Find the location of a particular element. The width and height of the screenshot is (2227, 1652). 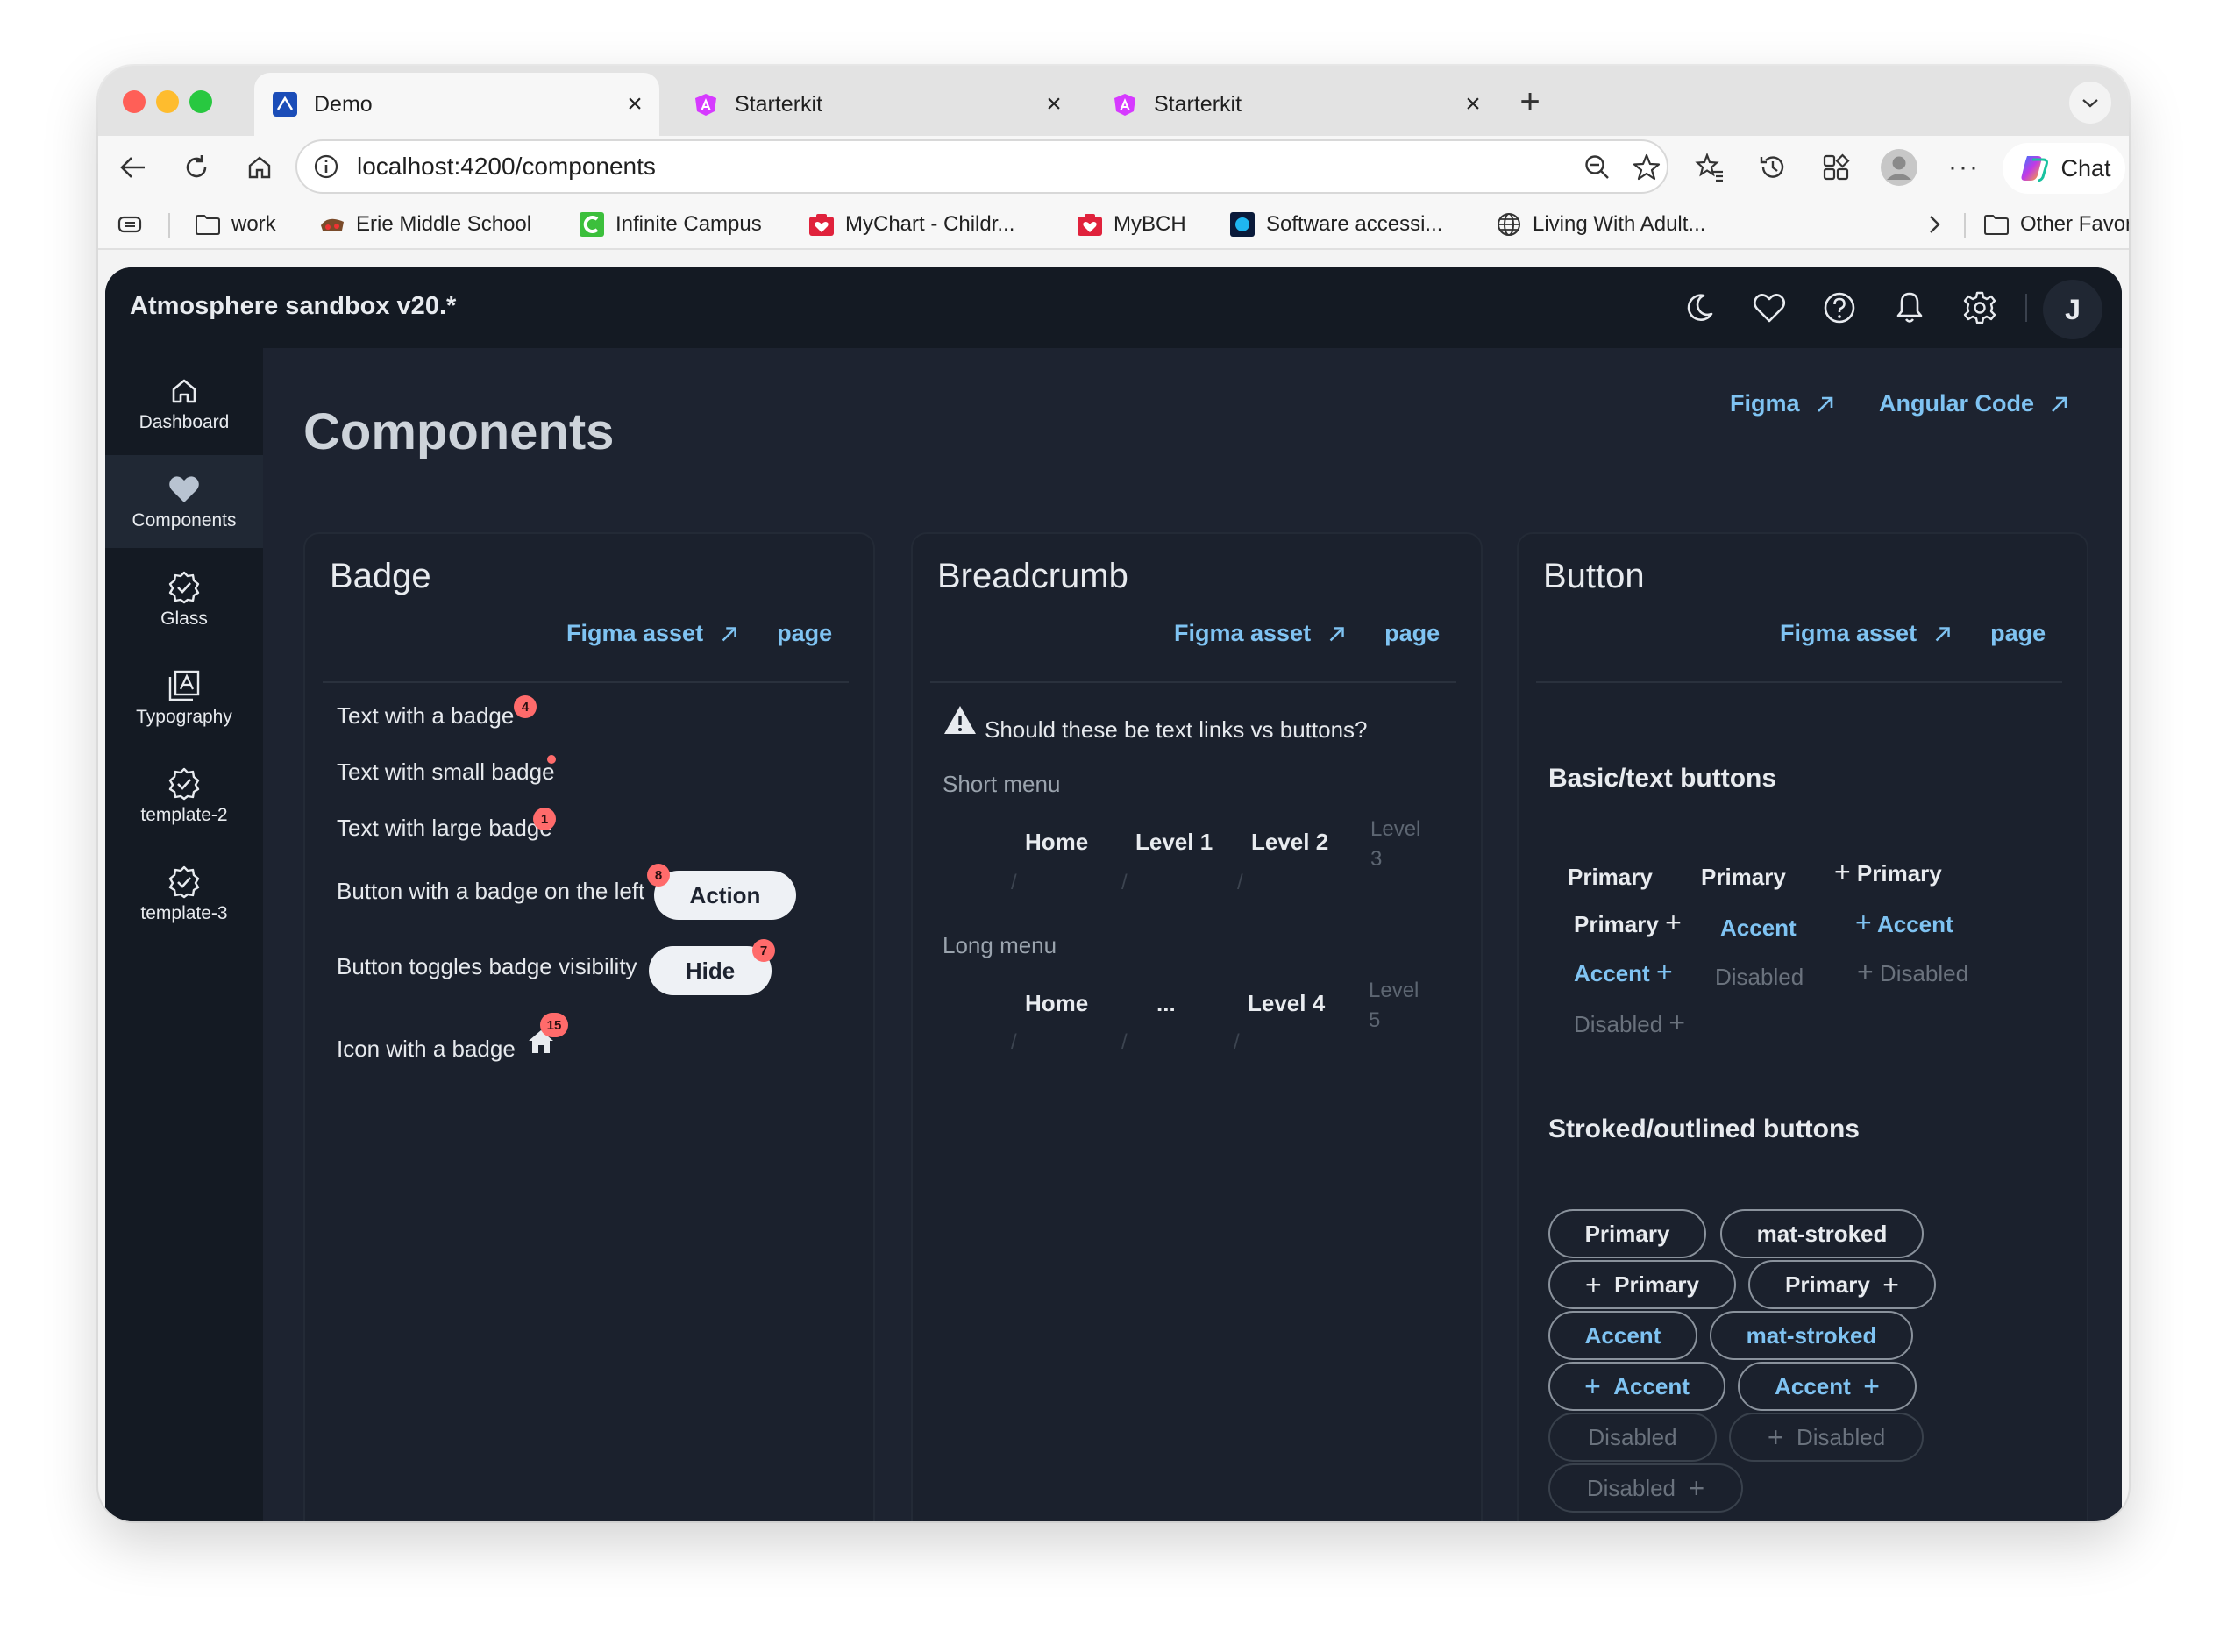

favorite-button is located at coordinates (1646, 167).